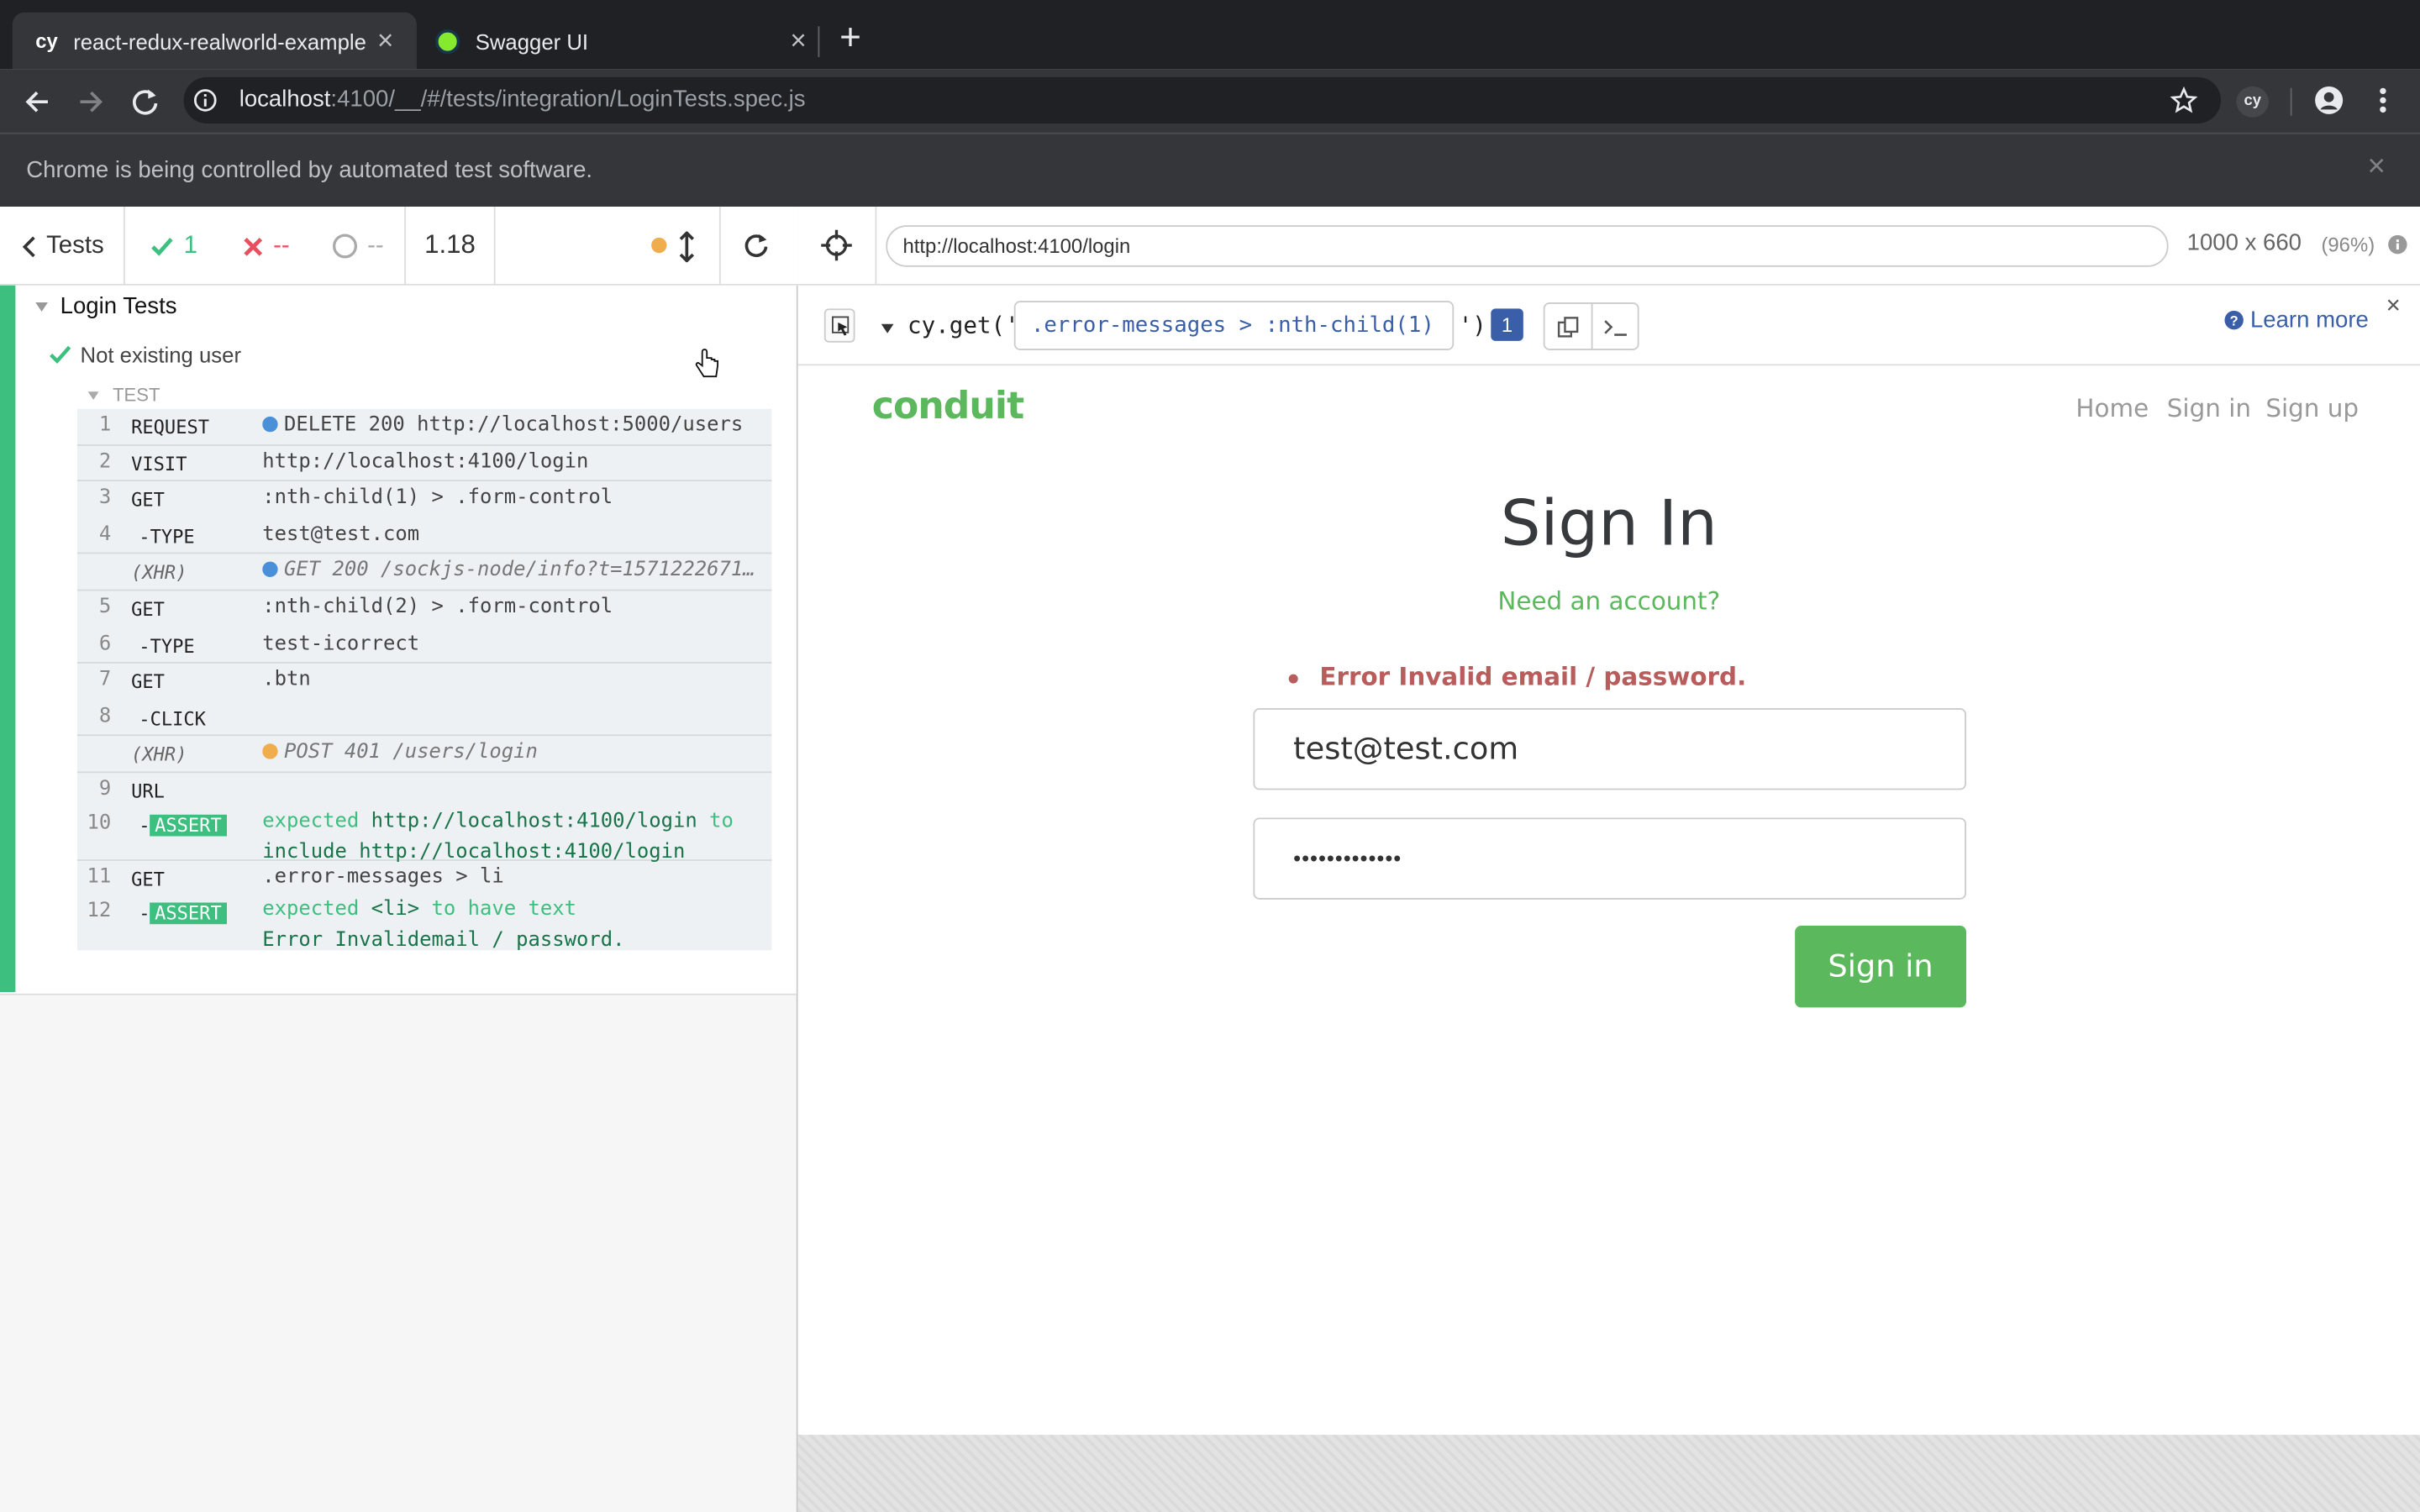 This screenshot has width=2420, height=1512. Describe the element at coordinates (513, 498) in the screenshot. I see `command-message: :nth-child(1) > .form-control` at that location.